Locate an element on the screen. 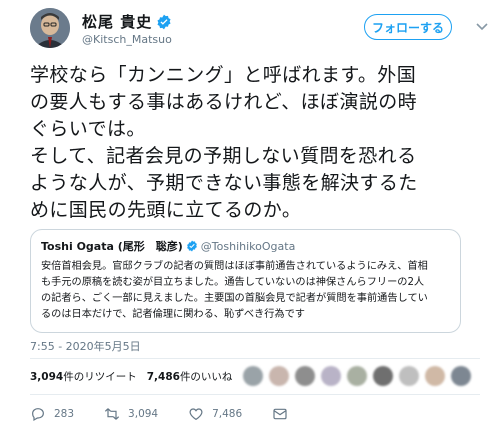 The image size is (500, 436). chevron-down-icon is located at coordinates (482, 26).